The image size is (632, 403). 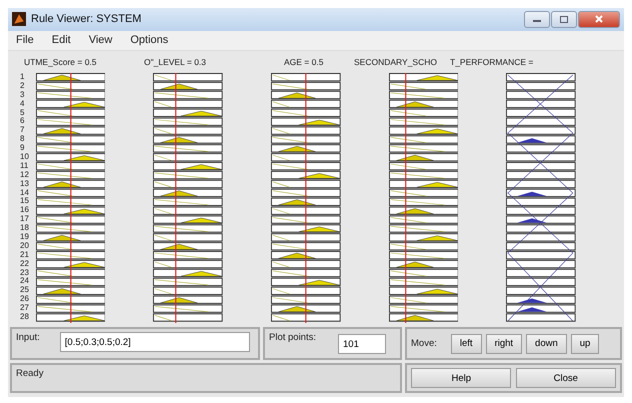 What do you see at coordinates (25, 157) in the screenshot?
I see `rule-number: 10` at bounding box center [25, 157].